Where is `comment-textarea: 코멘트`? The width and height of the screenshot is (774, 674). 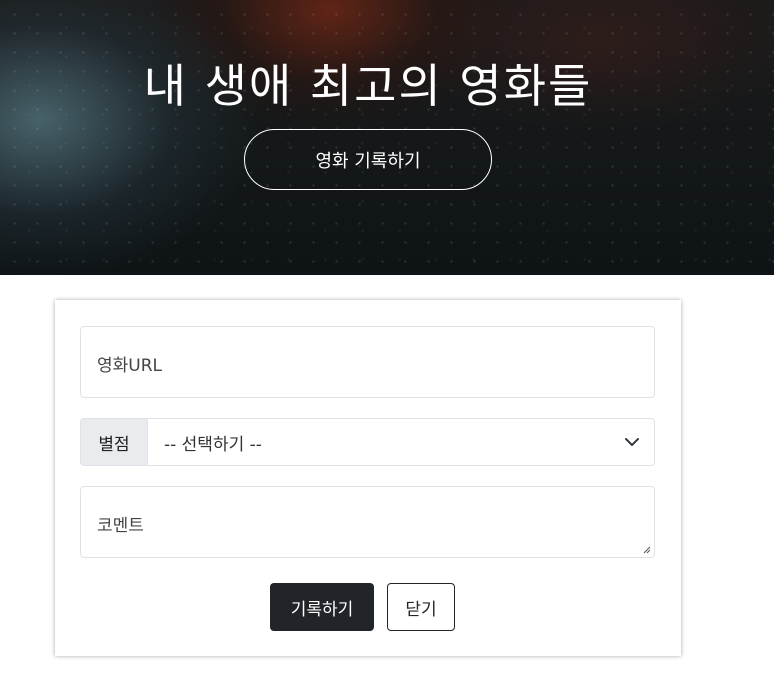
comment-textarea: 코멘트 is located at coordinates (367, 522).